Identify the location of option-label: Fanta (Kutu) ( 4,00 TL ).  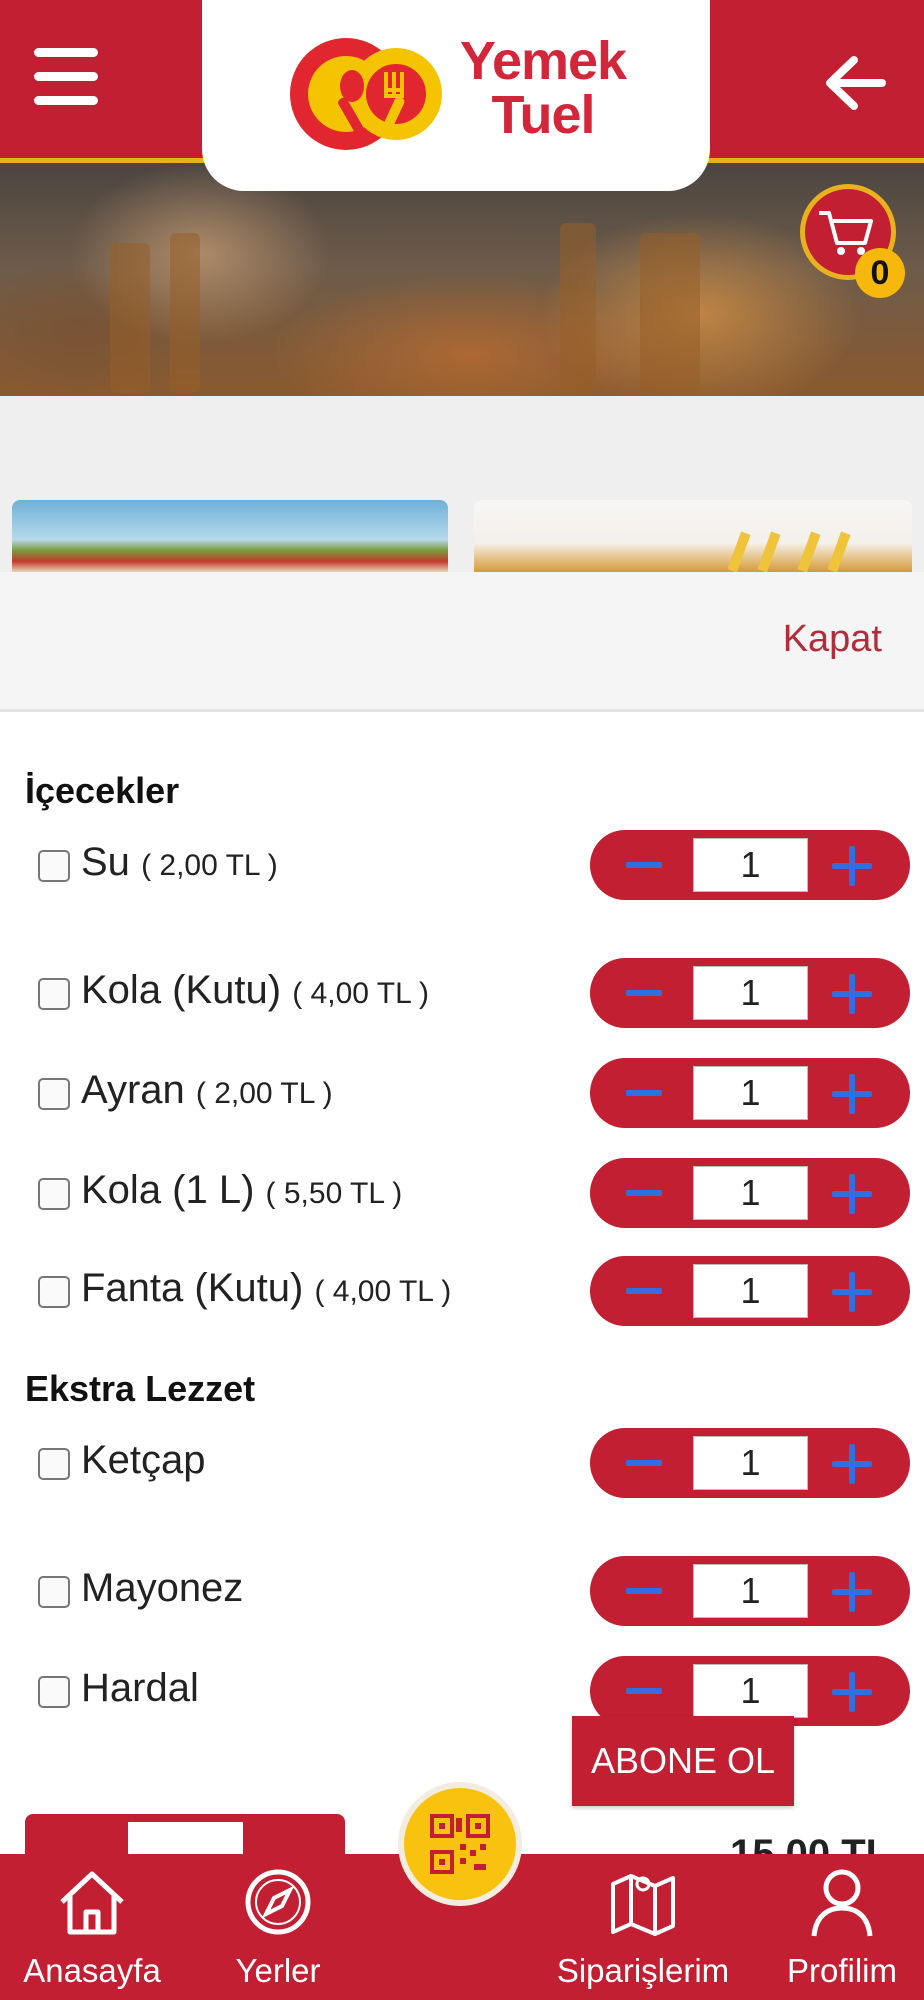
(266, 1288).